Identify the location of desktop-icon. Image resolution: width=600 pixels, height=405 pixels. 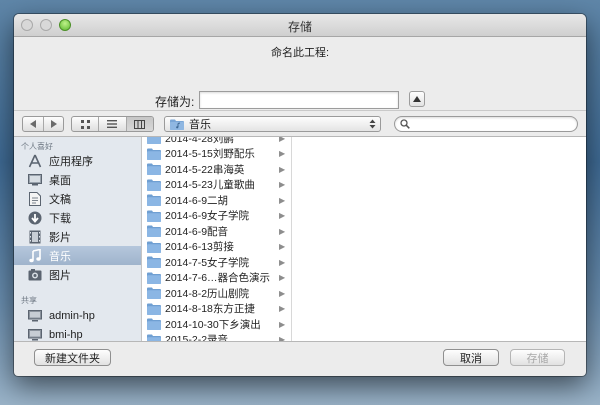
(35, 180).